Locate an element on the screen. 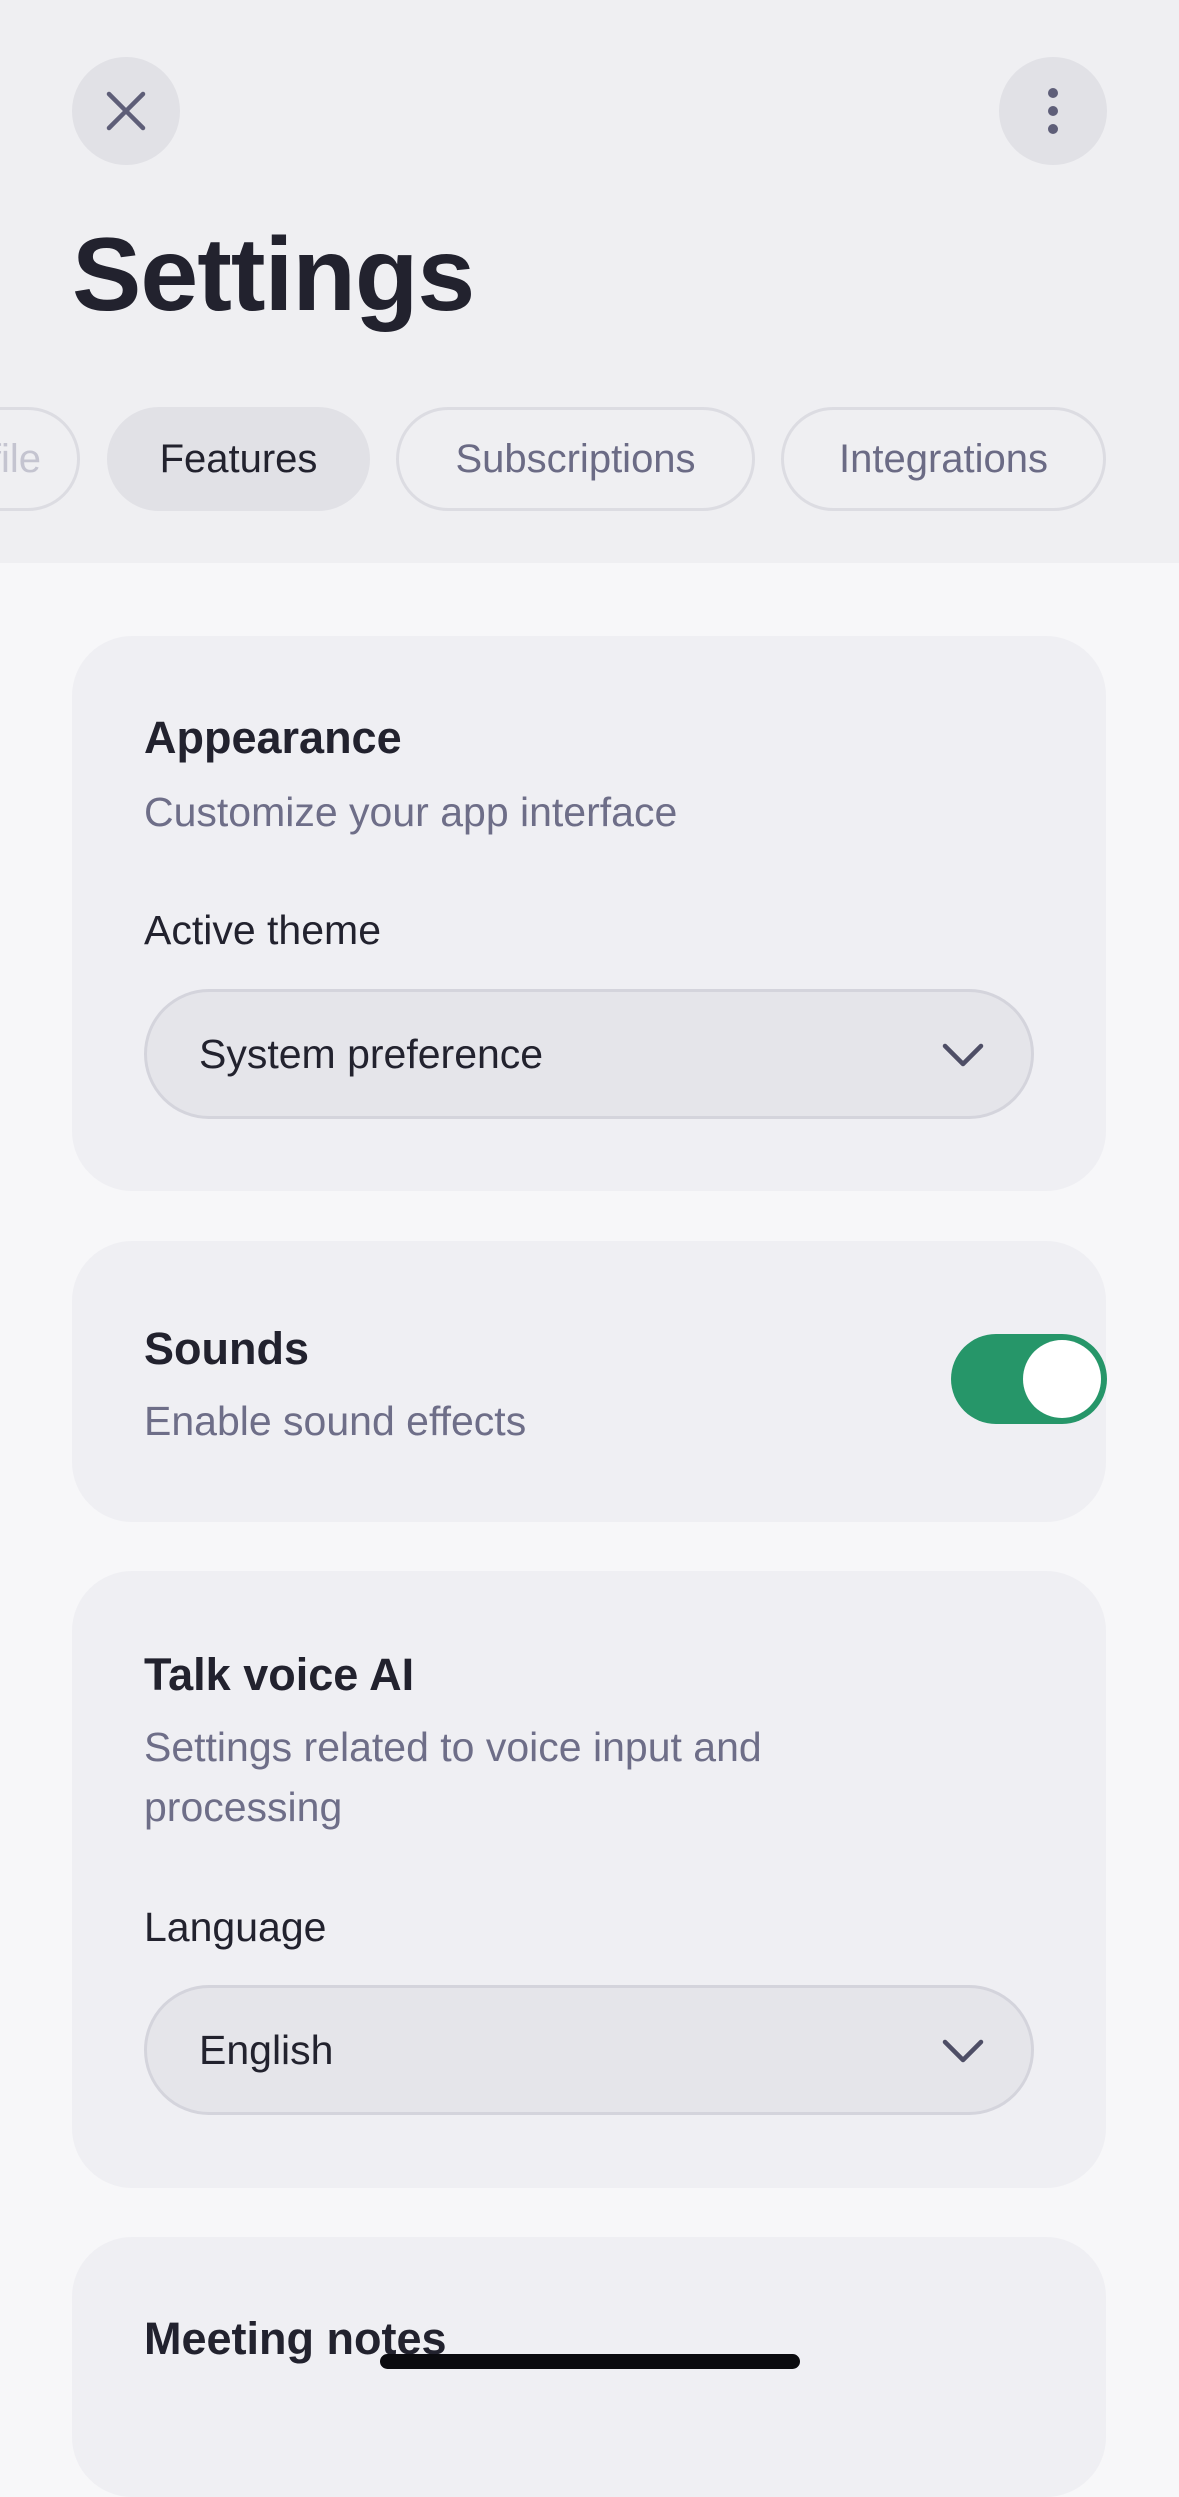  tab-label: Subscriptions is located at coordinates (575, 458).